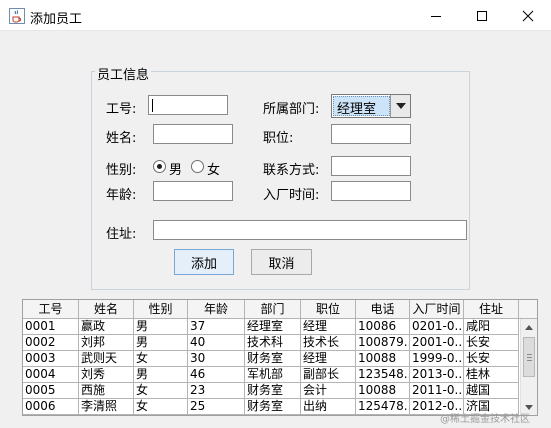 The image size is (551, 428). What do you see at coordinates (106, 391) in the screenshot?
I see `table-cell: 西施` at bounding box center [106, 391].